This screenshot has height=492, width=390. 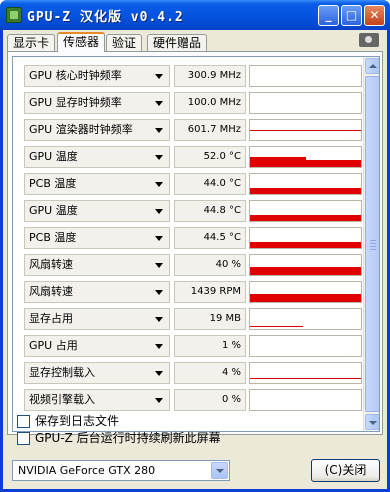 I want to click on log-to-file-checkbox, so click(x=23, y=421).